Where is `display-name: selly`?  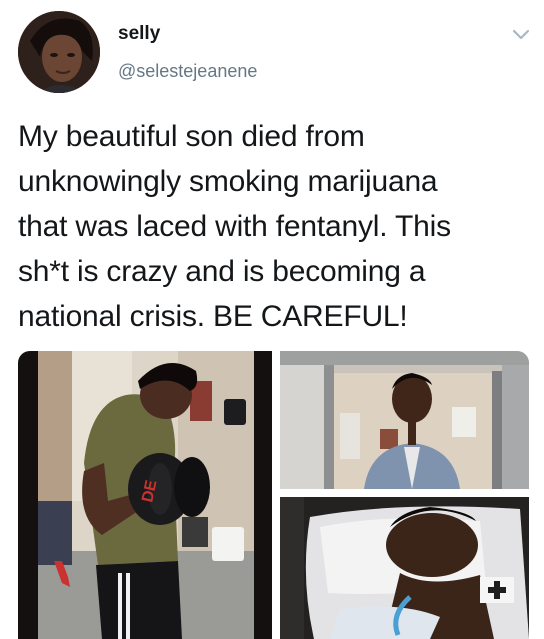 display-name: selly is located at coordinates (139, 34).